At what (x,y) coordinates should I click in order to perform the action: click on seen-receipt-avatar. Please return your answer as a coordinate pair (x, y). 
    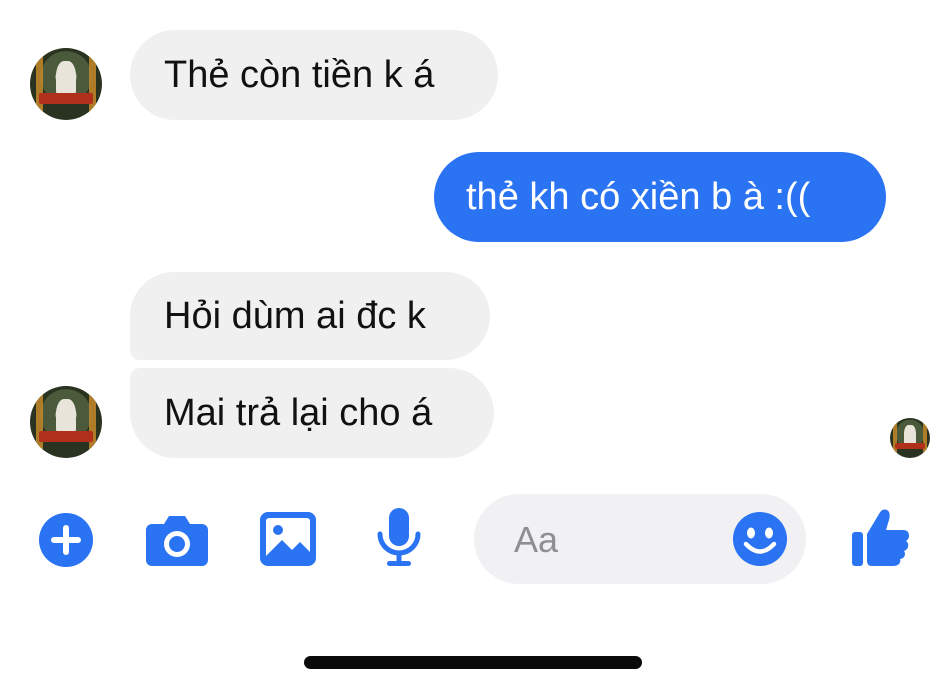
    Looking at the image, I should click on (910, 438).